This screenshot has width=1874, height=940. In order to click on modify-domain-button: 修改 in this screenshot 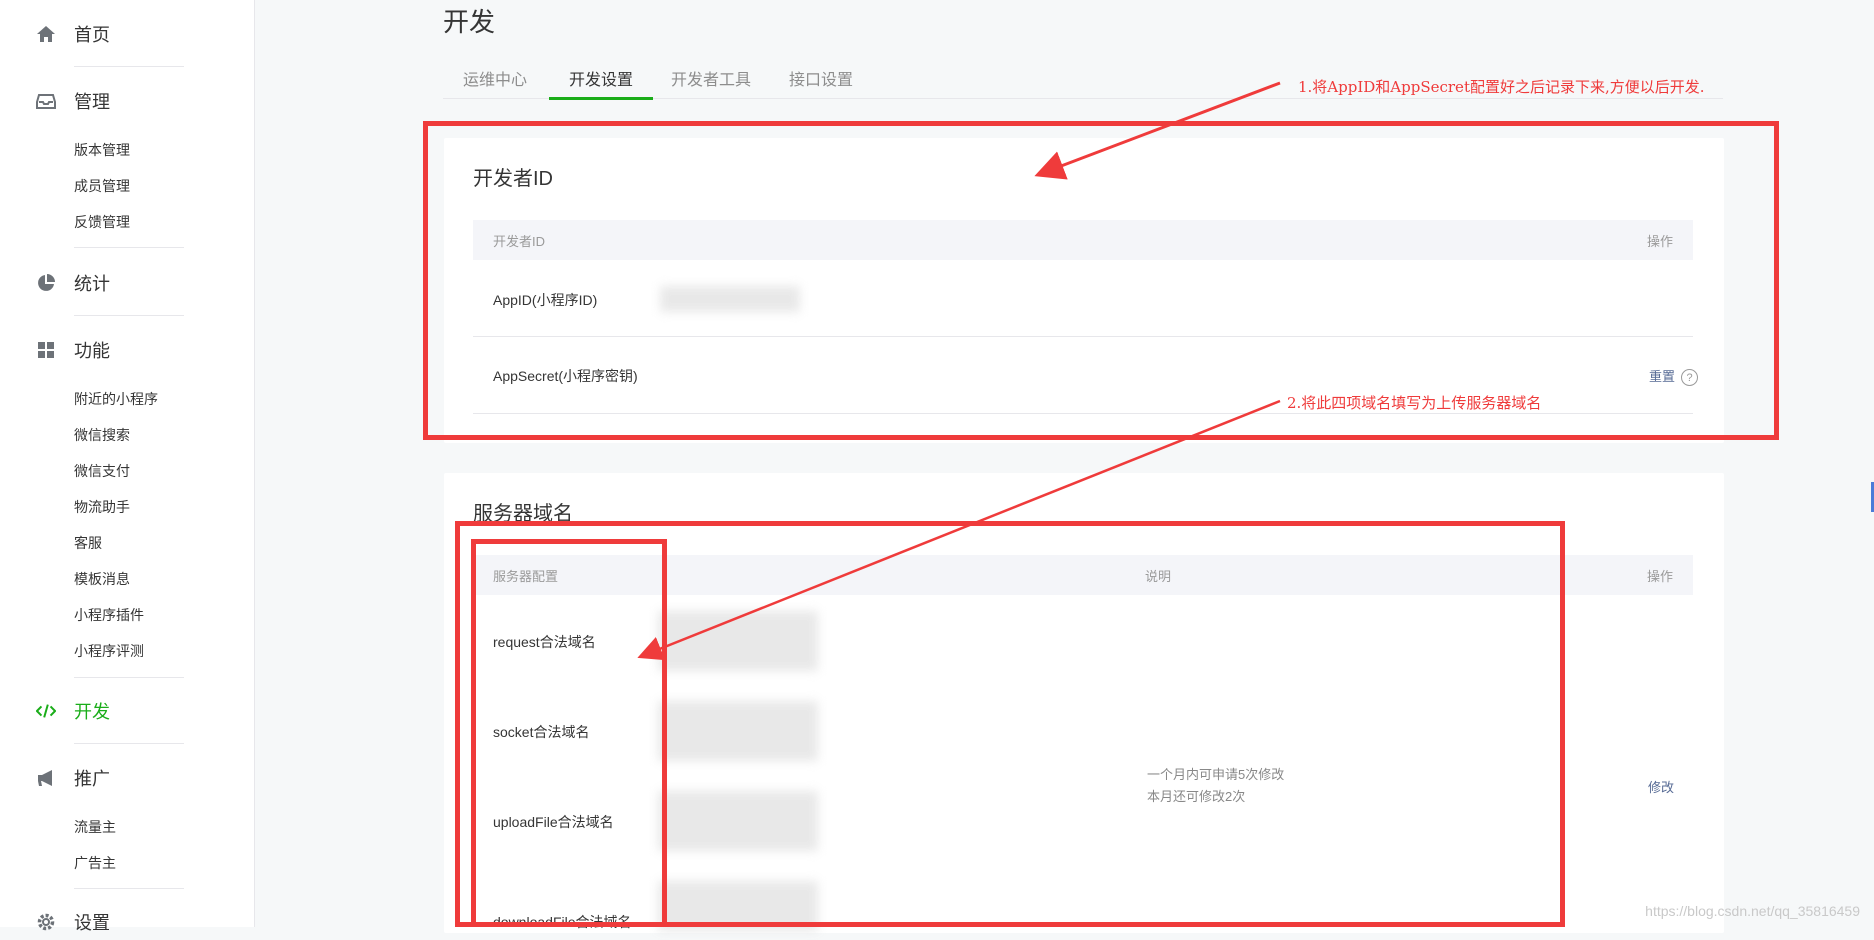, I will do `click(1661, 786)`.